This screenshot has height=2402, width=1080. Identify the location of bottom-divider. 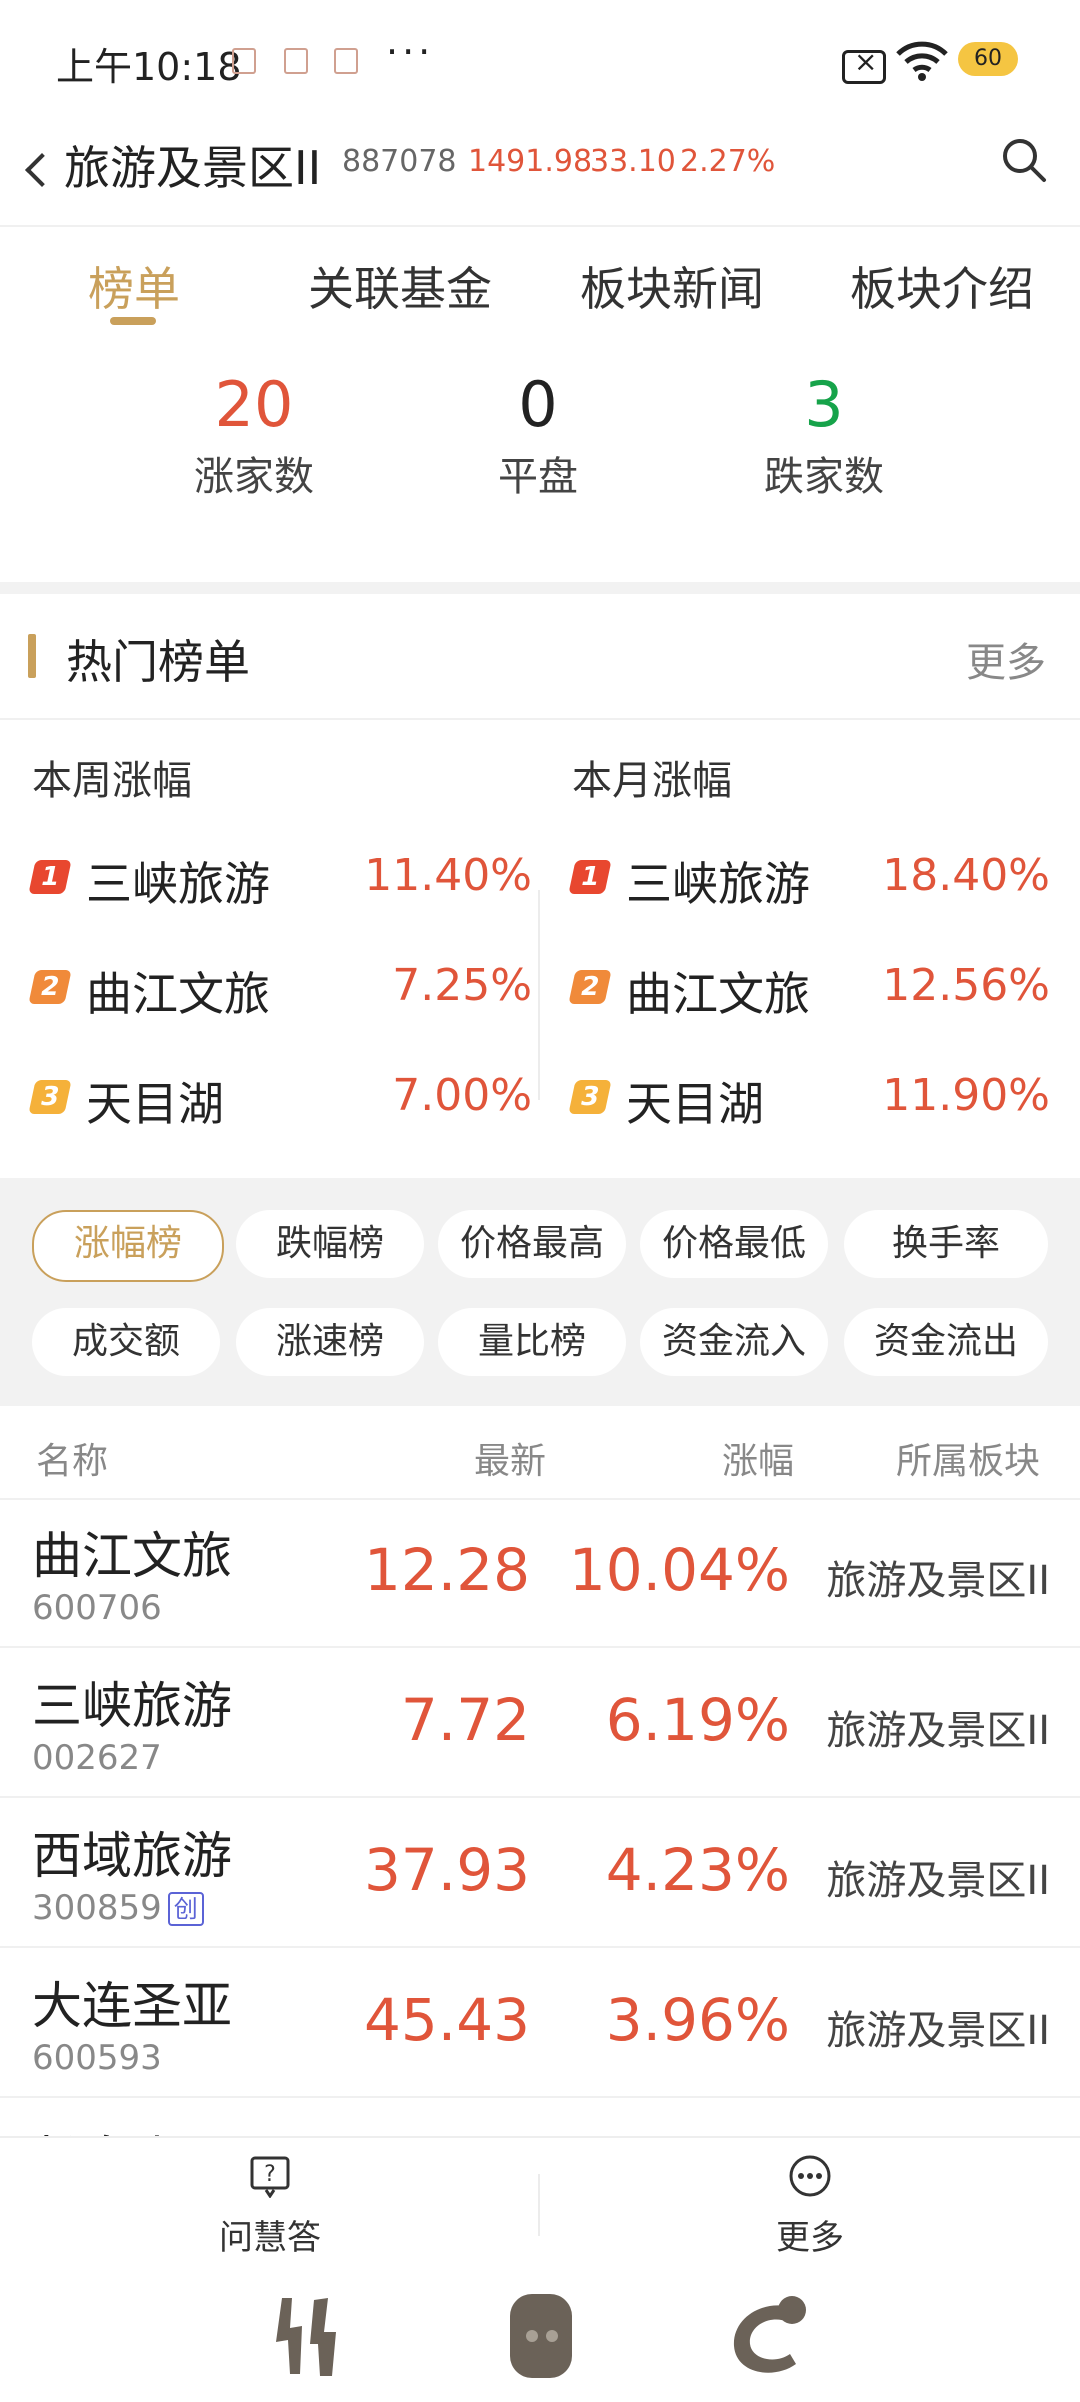
(539, 2205).